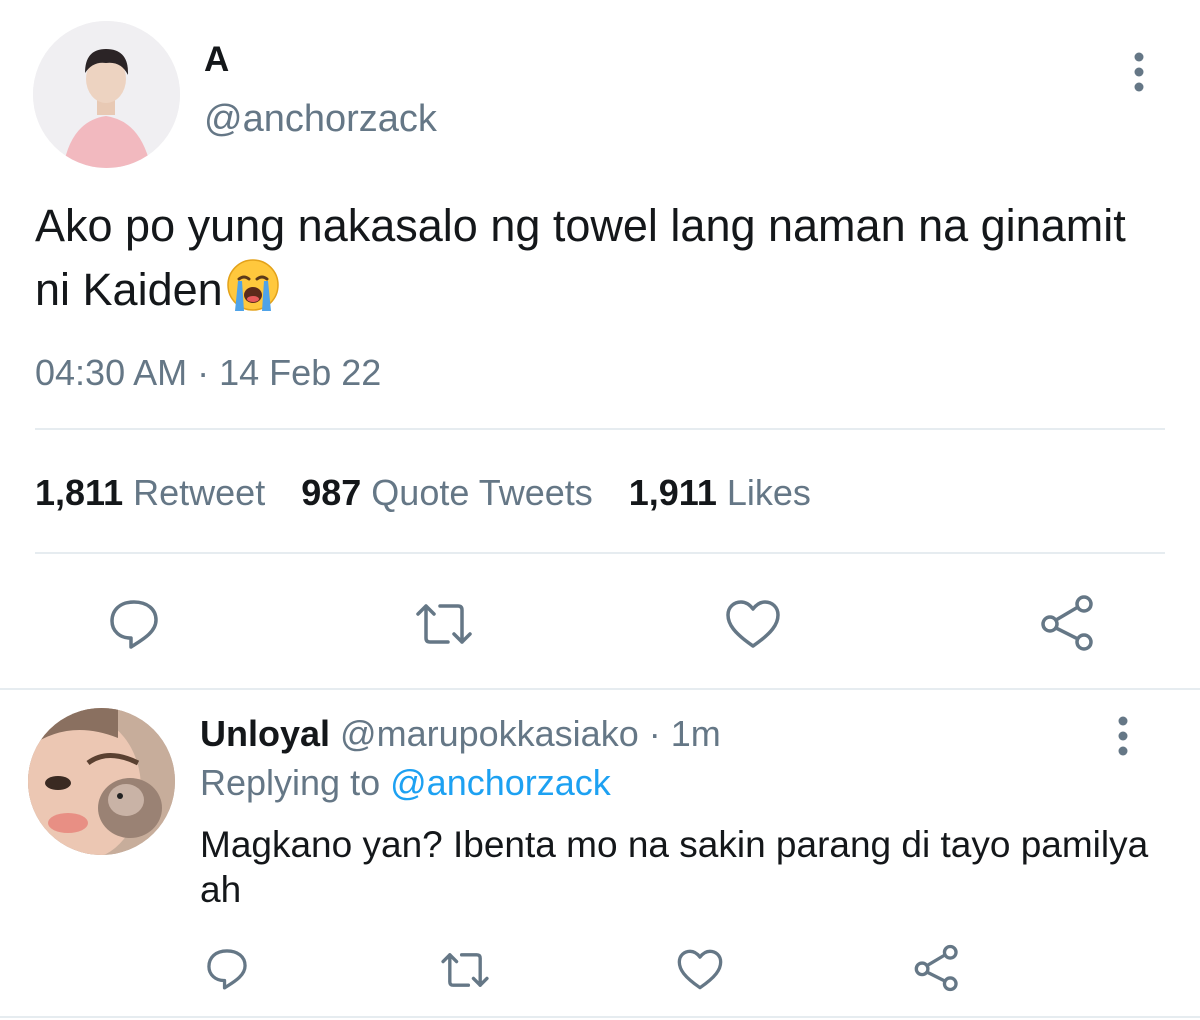 This screenshot has width=1200, height=1020. Describe the element at coordinates (331, 492) in the screenshot. I see `quotes-count: 987` at that location.